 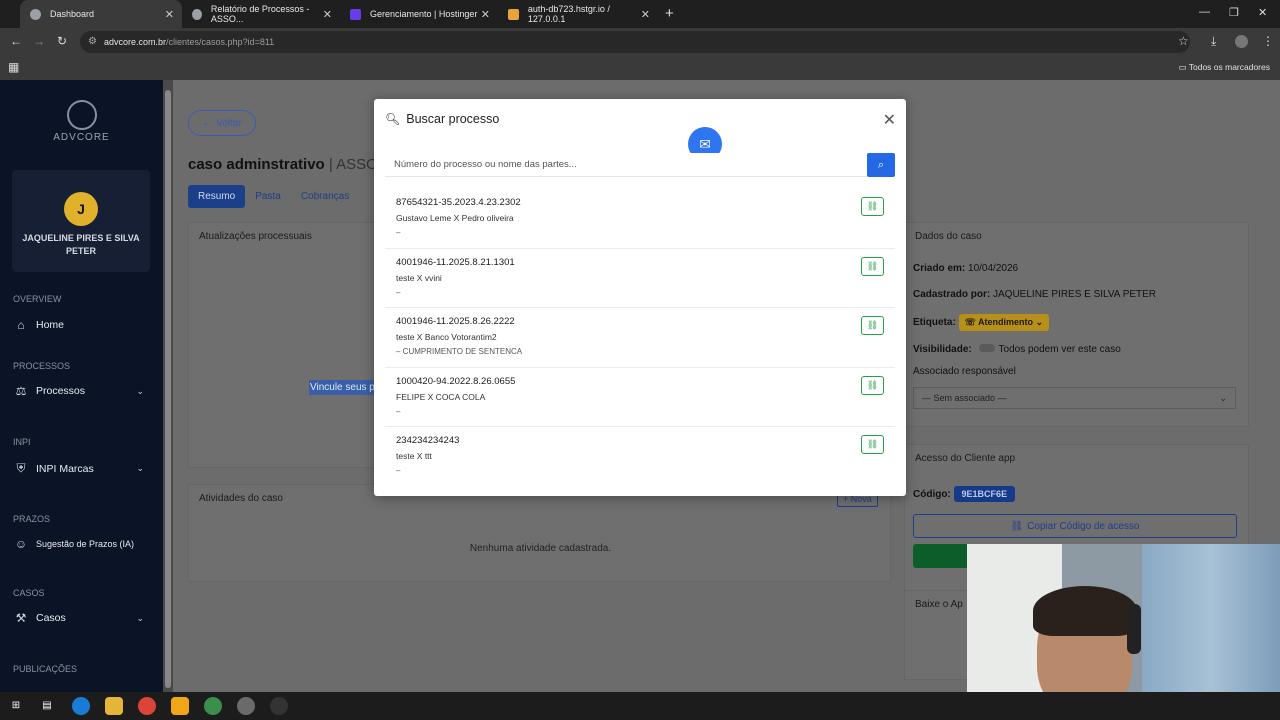 I want to click on tag-dropdown: ☏ Atendimento ⌄, so click(x=1004, y=322).